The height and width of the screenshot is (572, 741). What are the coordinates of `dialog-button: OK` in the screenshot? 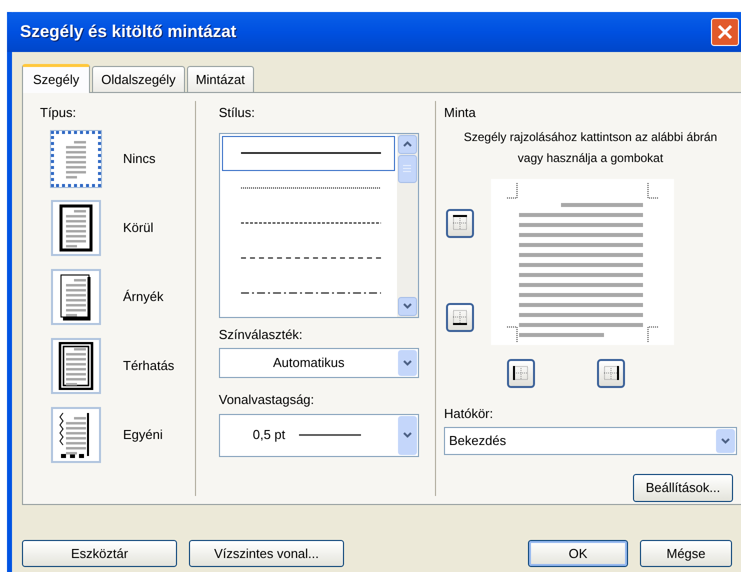 It's located at (578, 553).